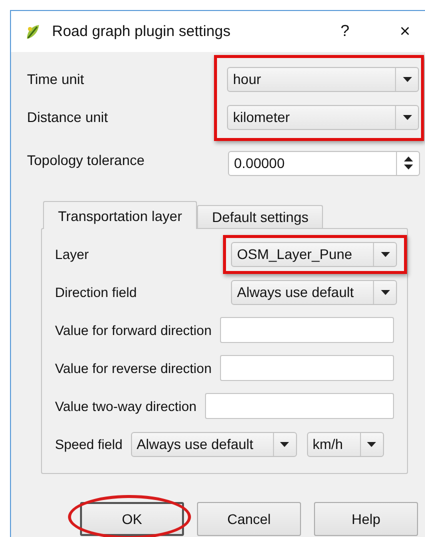 The width and height of the screenshot is (425, 537). I want to click on close-button: ×, so click(405, 31).